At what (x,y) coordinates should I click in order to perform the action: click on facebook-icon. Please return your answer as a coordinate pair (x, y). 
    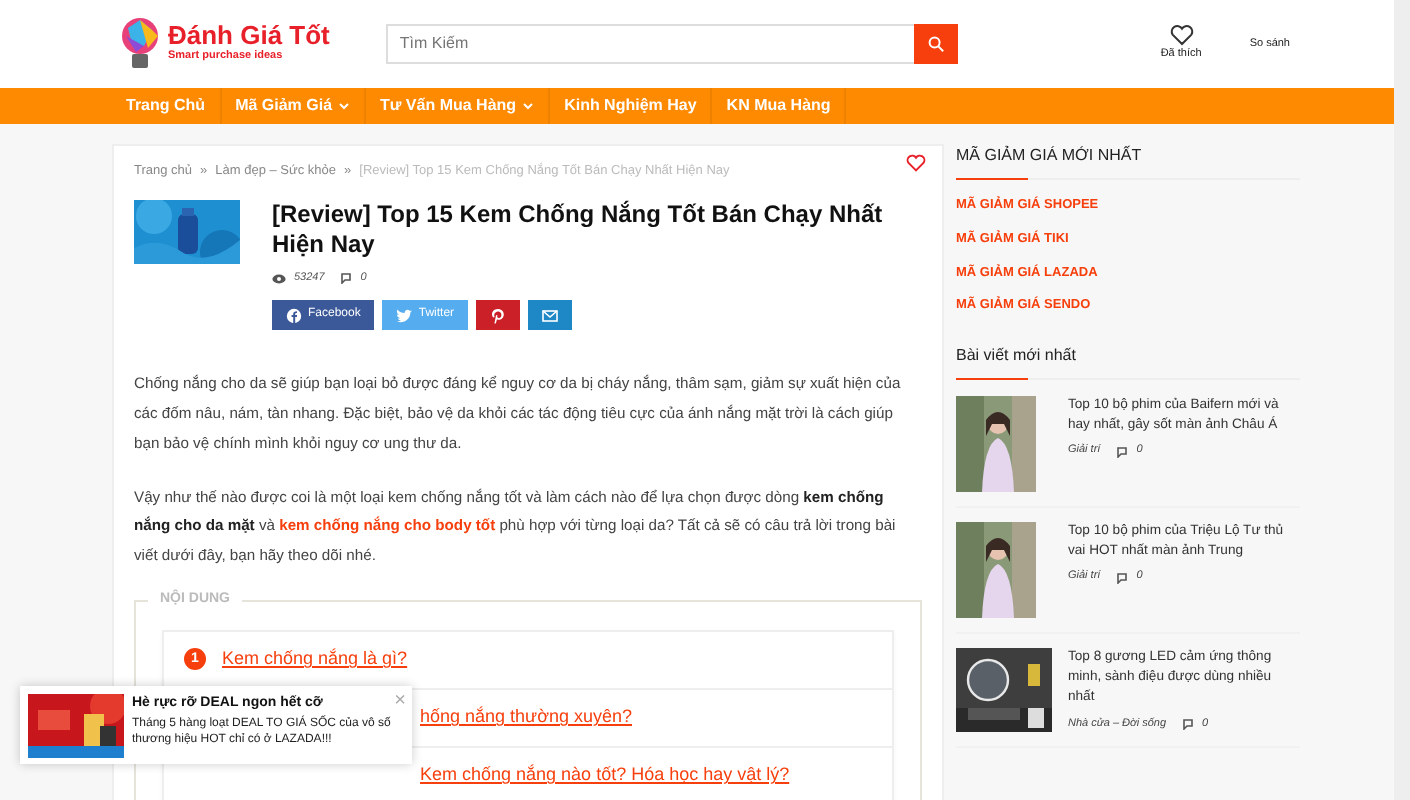
    Looking at the image, I should click on (294, 315).